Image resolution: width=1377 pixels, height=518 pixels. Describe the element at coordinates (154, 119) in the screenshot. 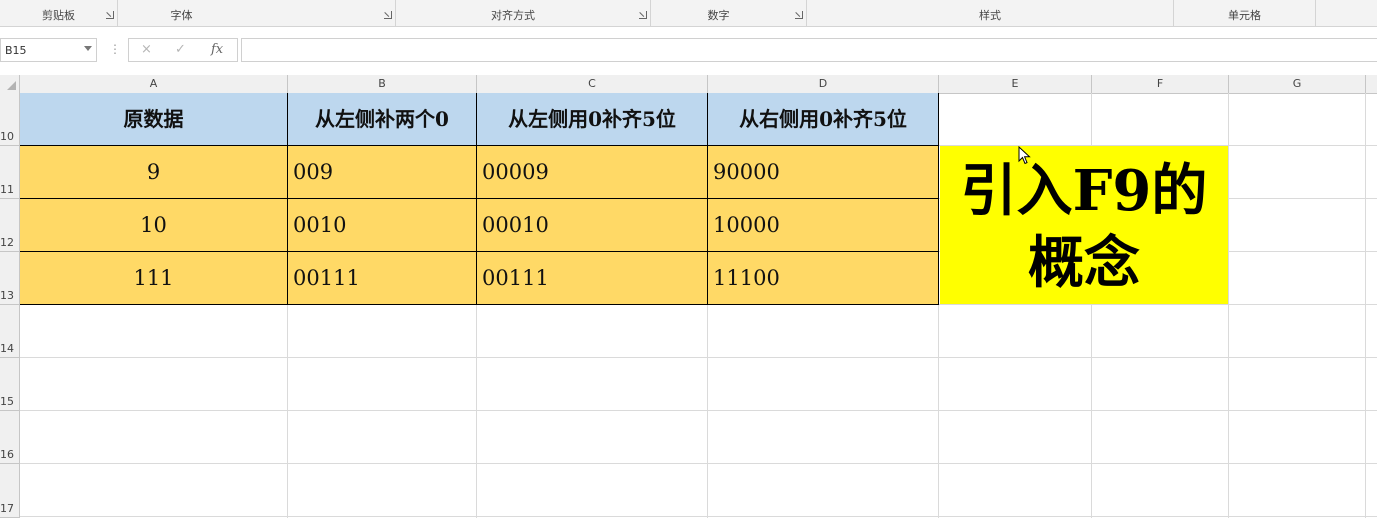

I see `header-cell-a10: 原数据` at that location.